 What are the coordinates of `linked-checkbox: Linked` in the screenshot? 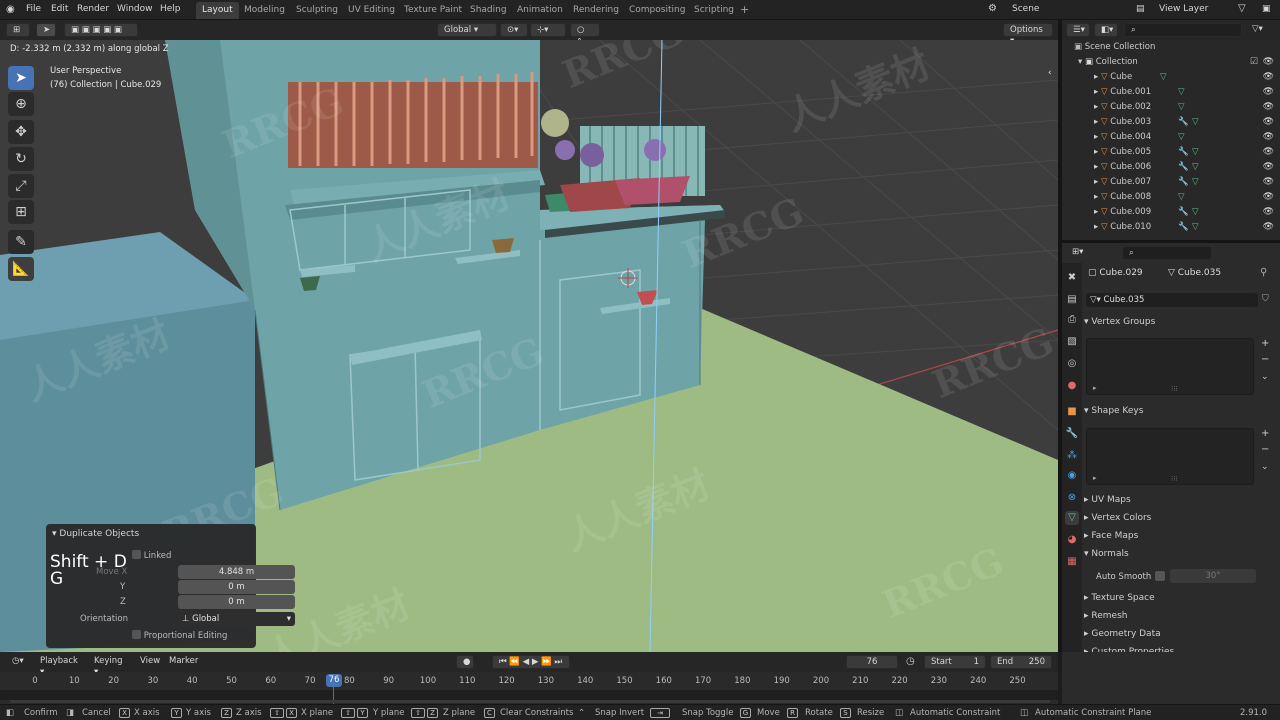 It's located at (151, 555).